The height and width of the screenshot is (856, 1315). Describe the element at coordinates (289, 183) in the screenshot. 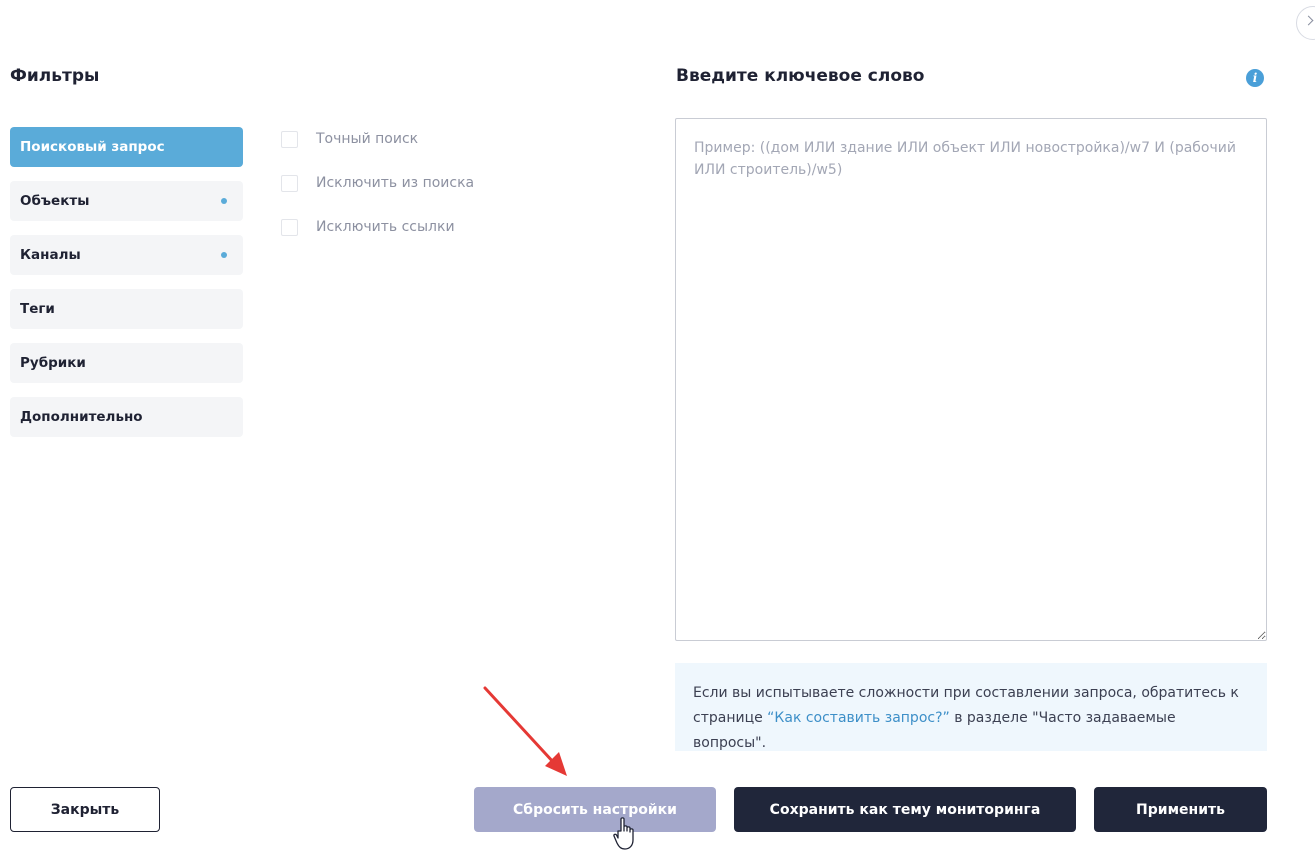

I see `exclude-from-search-checkbox` at that location.